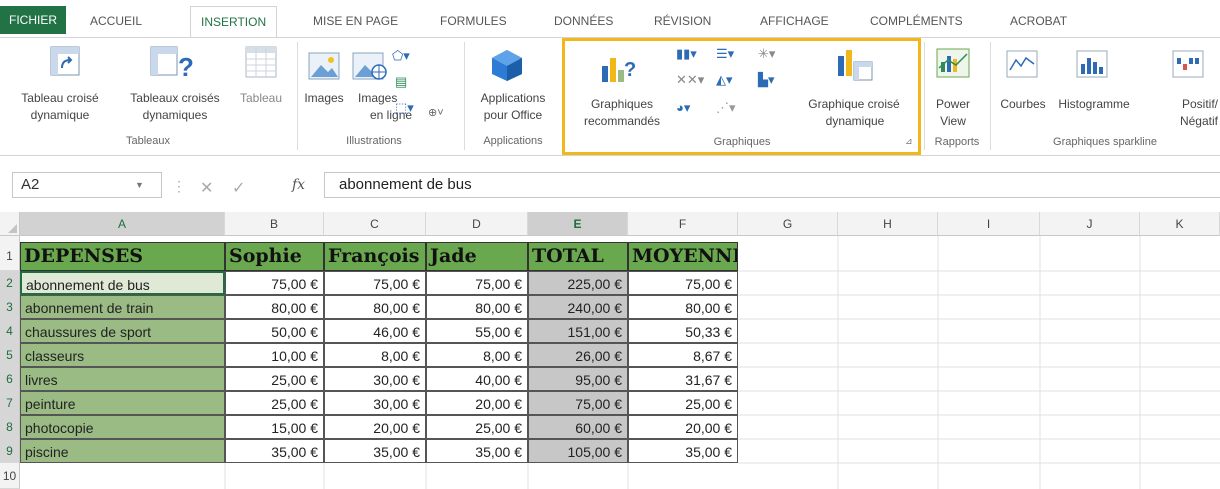  What do you see at coordinates (477, 283) in the screenshot?
I see `cell-d2: 75,00 €` at bounding box center [477, 283].